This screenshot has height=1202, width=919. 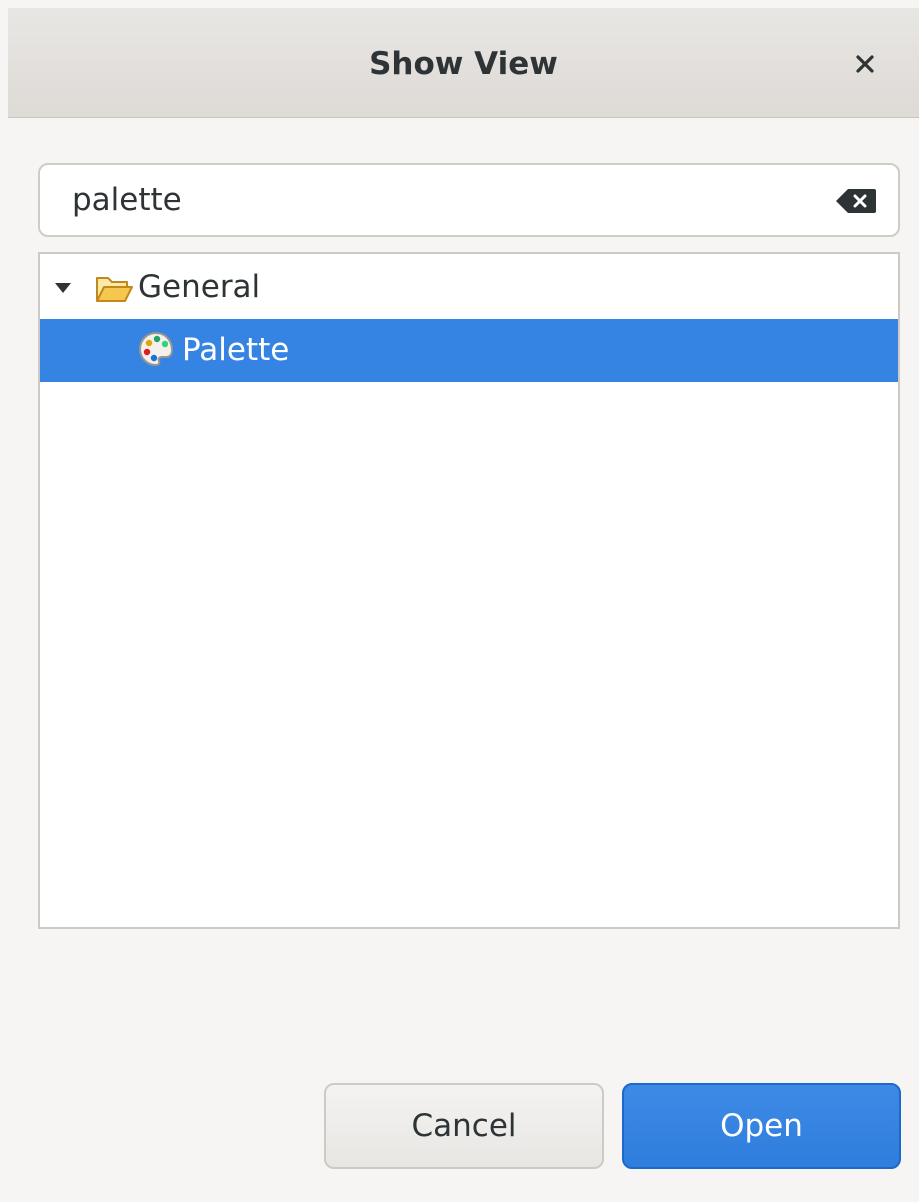 I want to click on clear-search-button, so click(x=856, y=201).